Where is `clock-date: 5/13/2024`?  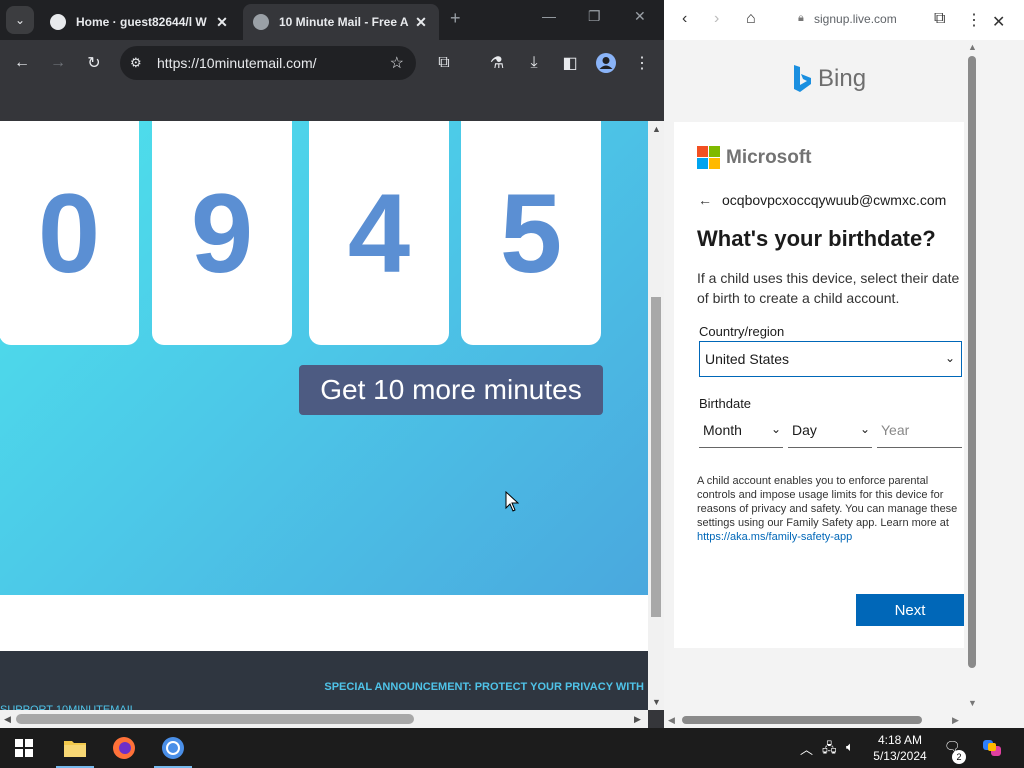
clock-date: 5/13/2024 is located at coordinates (900, 756).